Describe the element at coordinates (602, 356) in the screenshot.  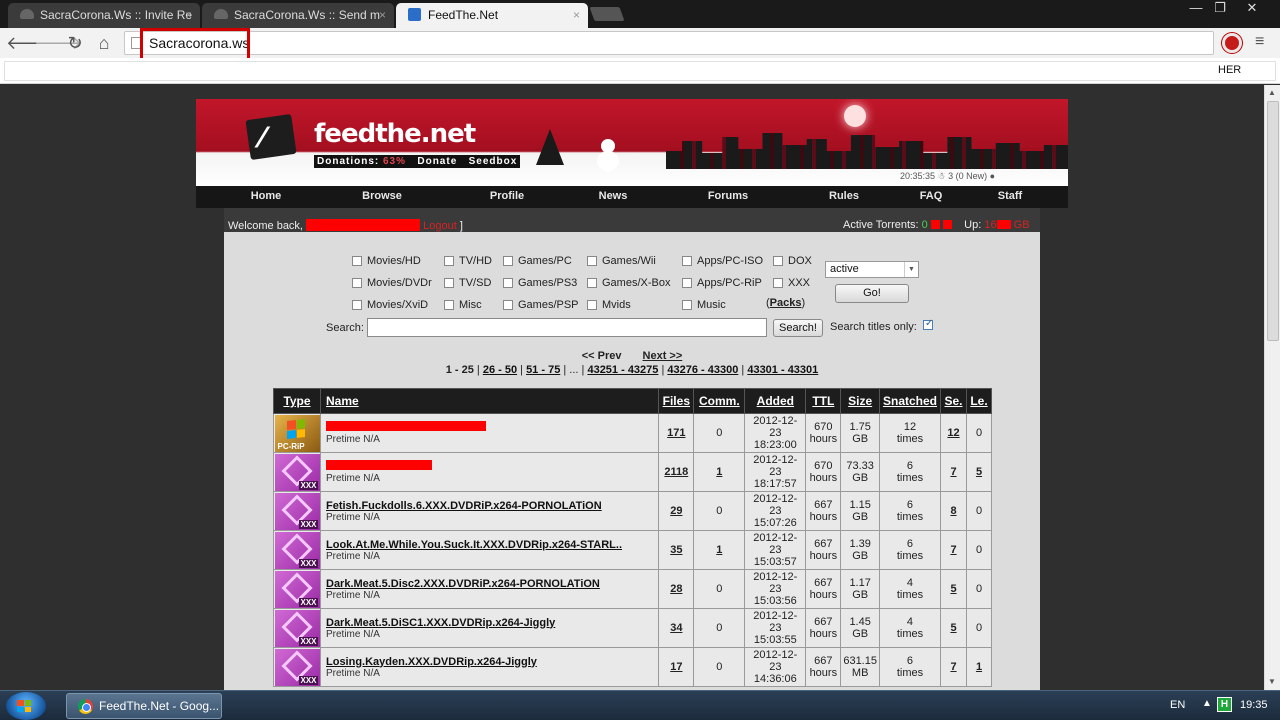
I see `prev-link: << Prev` at that location.